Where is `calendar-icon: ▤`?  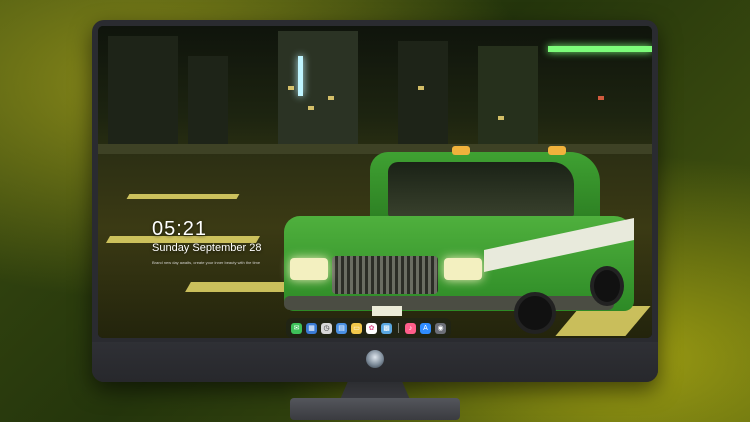
calendar-icon: ▤ is located at coordinates (341, 328).